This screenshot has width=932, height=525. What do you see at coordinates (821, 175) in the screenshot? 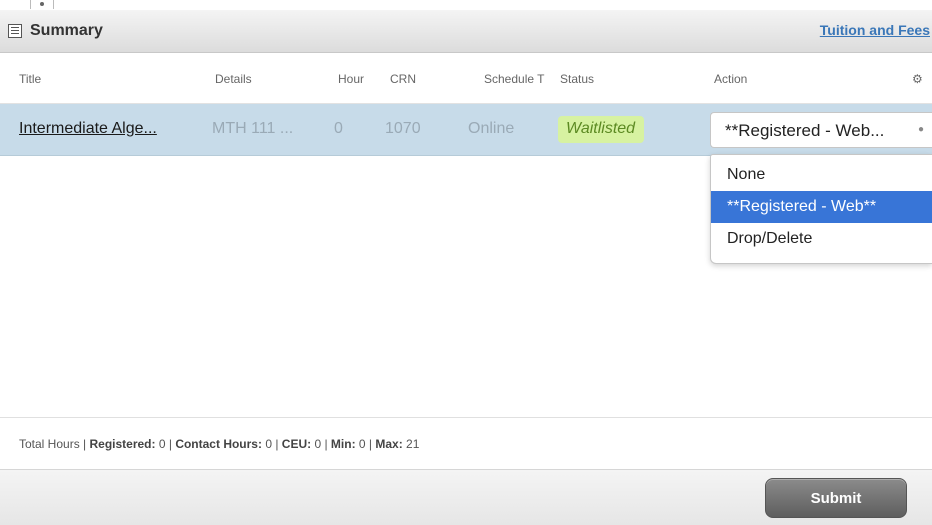
I see `action-option-none: None` at bounding box center [821, 175].